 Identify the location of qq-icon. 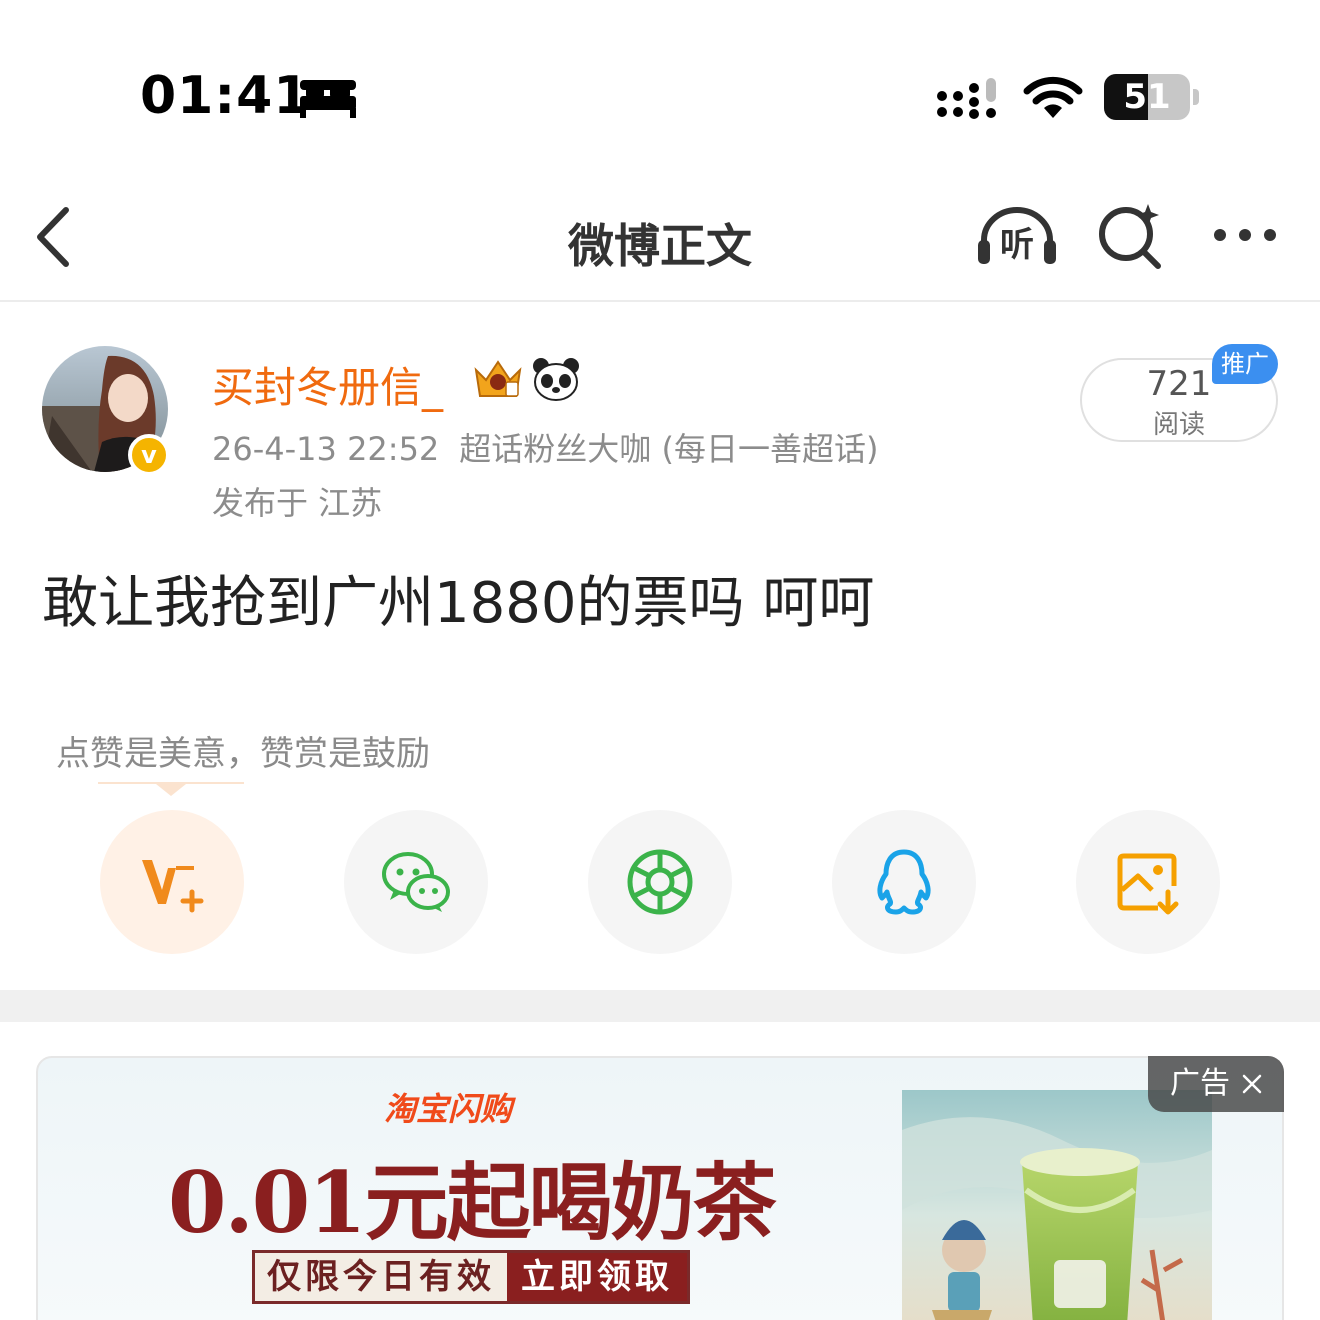
(904, 882).